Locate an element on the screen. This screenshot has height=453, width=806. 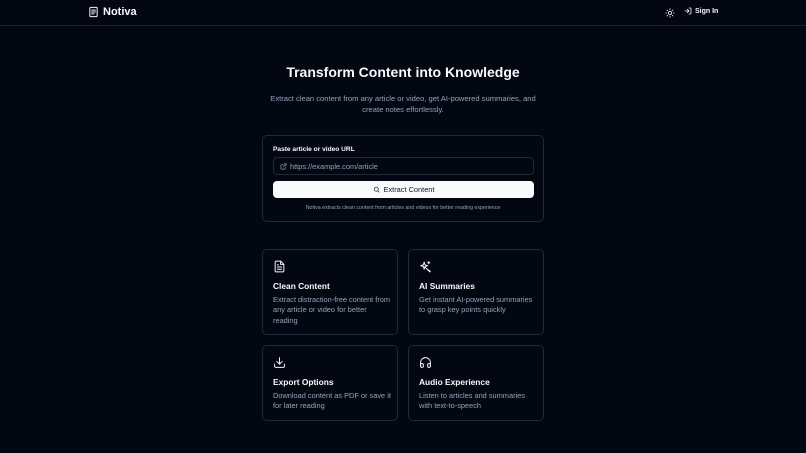
extract-content-label: Extract Content is located at coordinates (409, 189).